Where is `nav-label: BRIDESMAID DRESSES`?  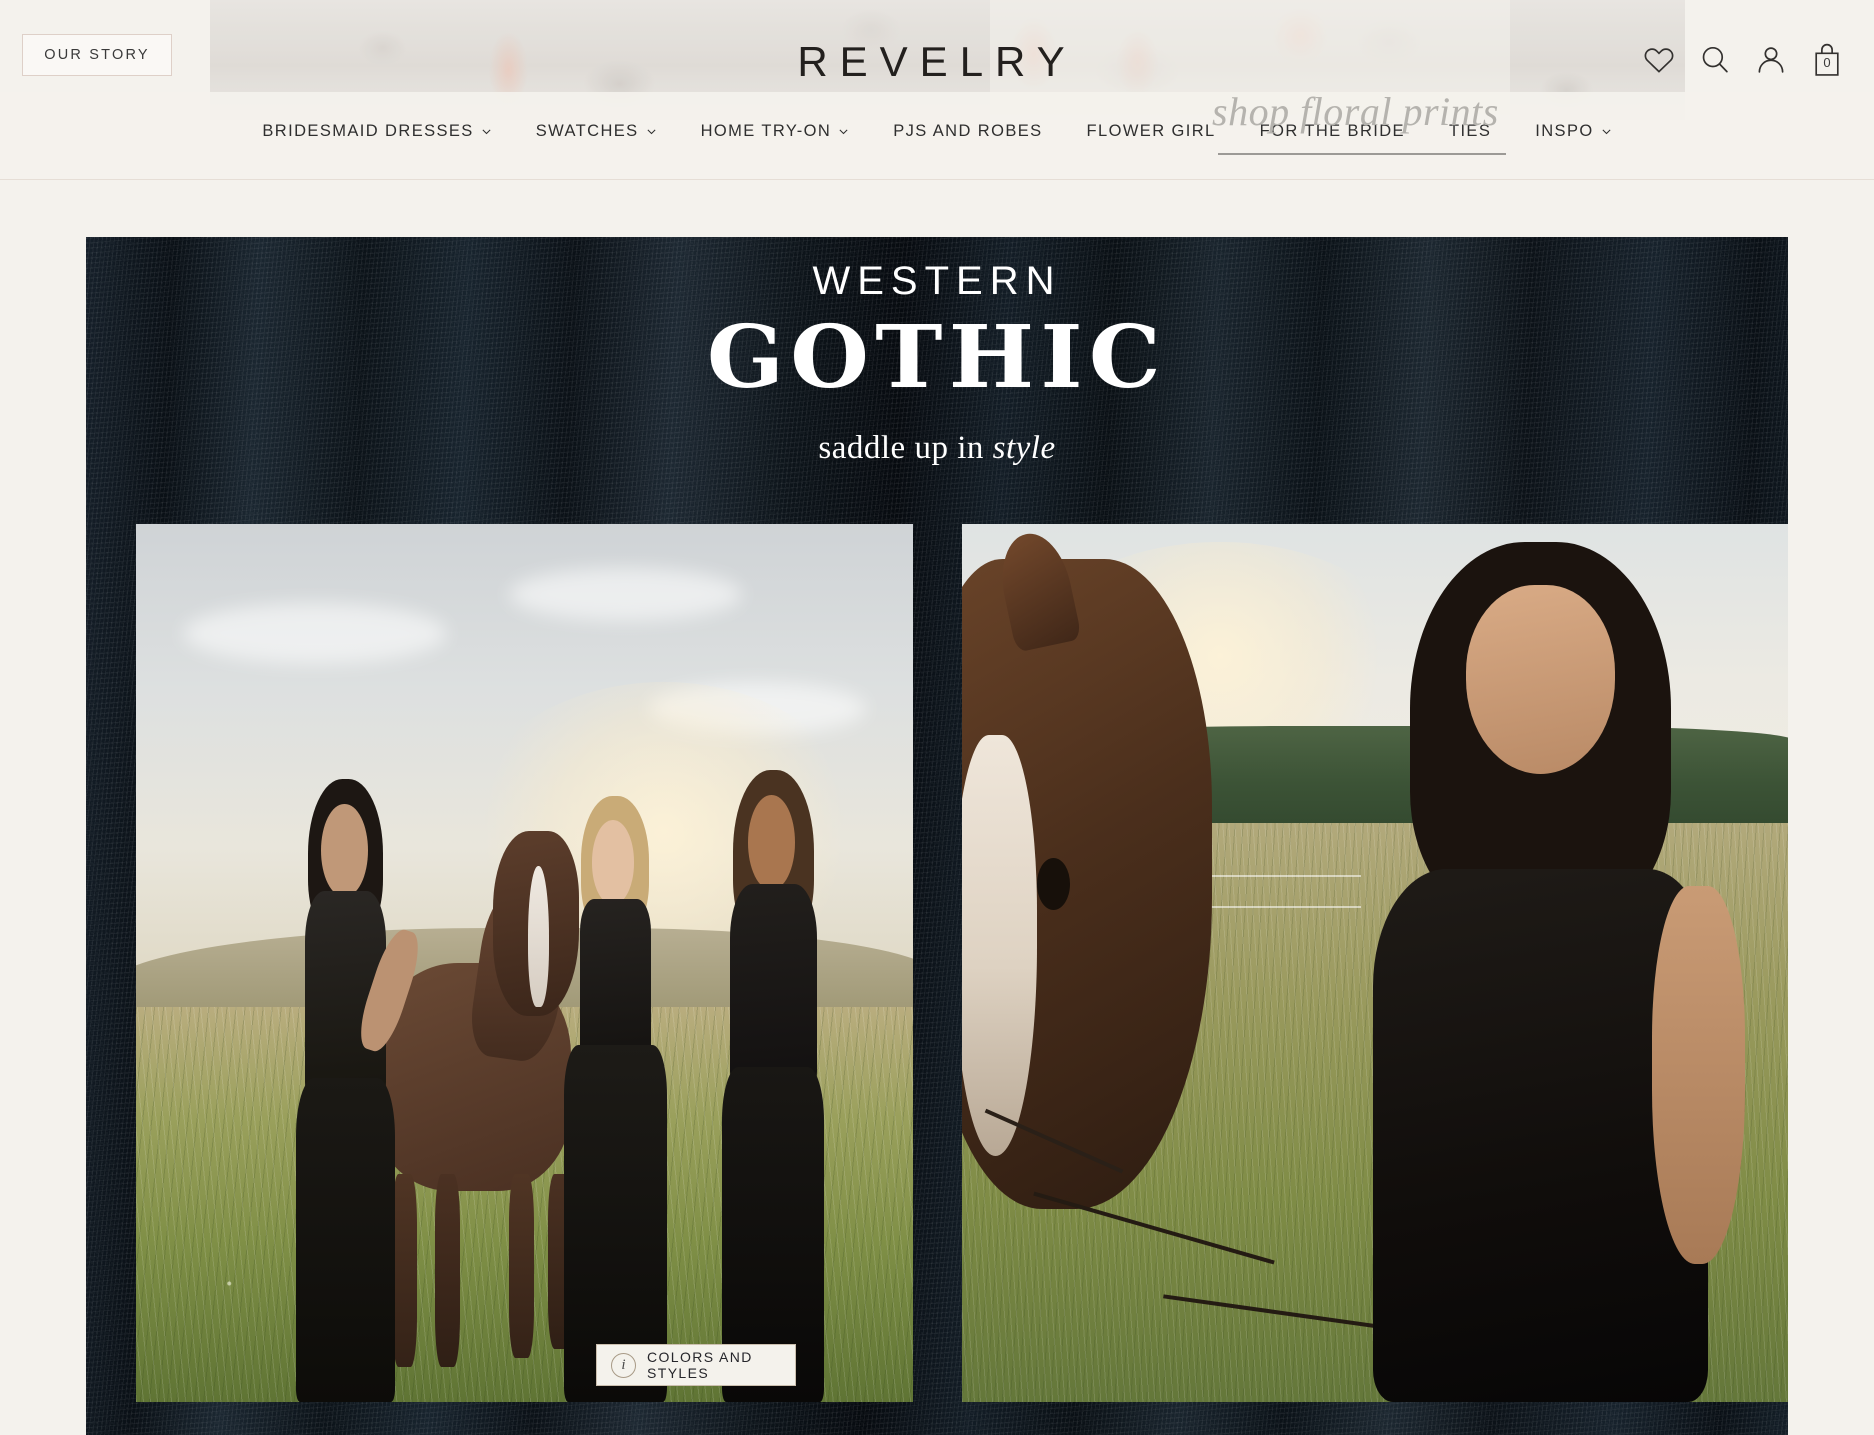 nav-label: BRIDESMAID DRESSES is located at coordinates (368, 131).